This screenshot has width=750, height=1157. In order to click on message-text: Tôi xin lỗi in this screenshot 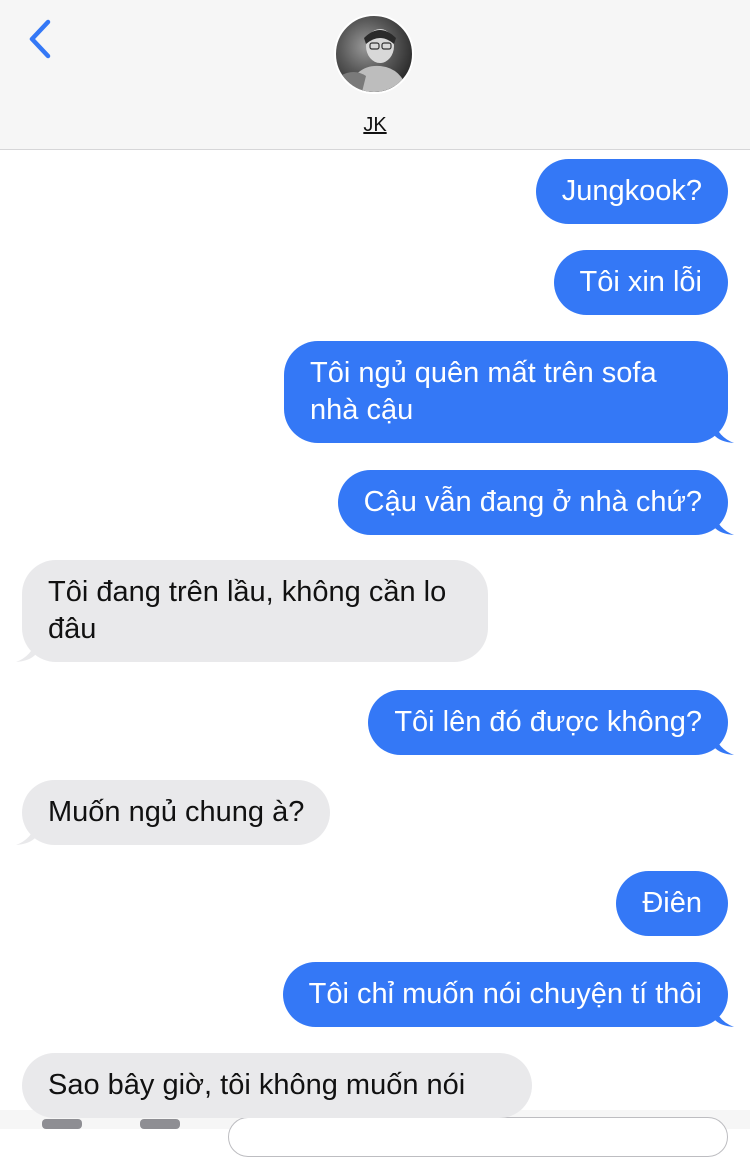, I will do `click(640, 282)`.